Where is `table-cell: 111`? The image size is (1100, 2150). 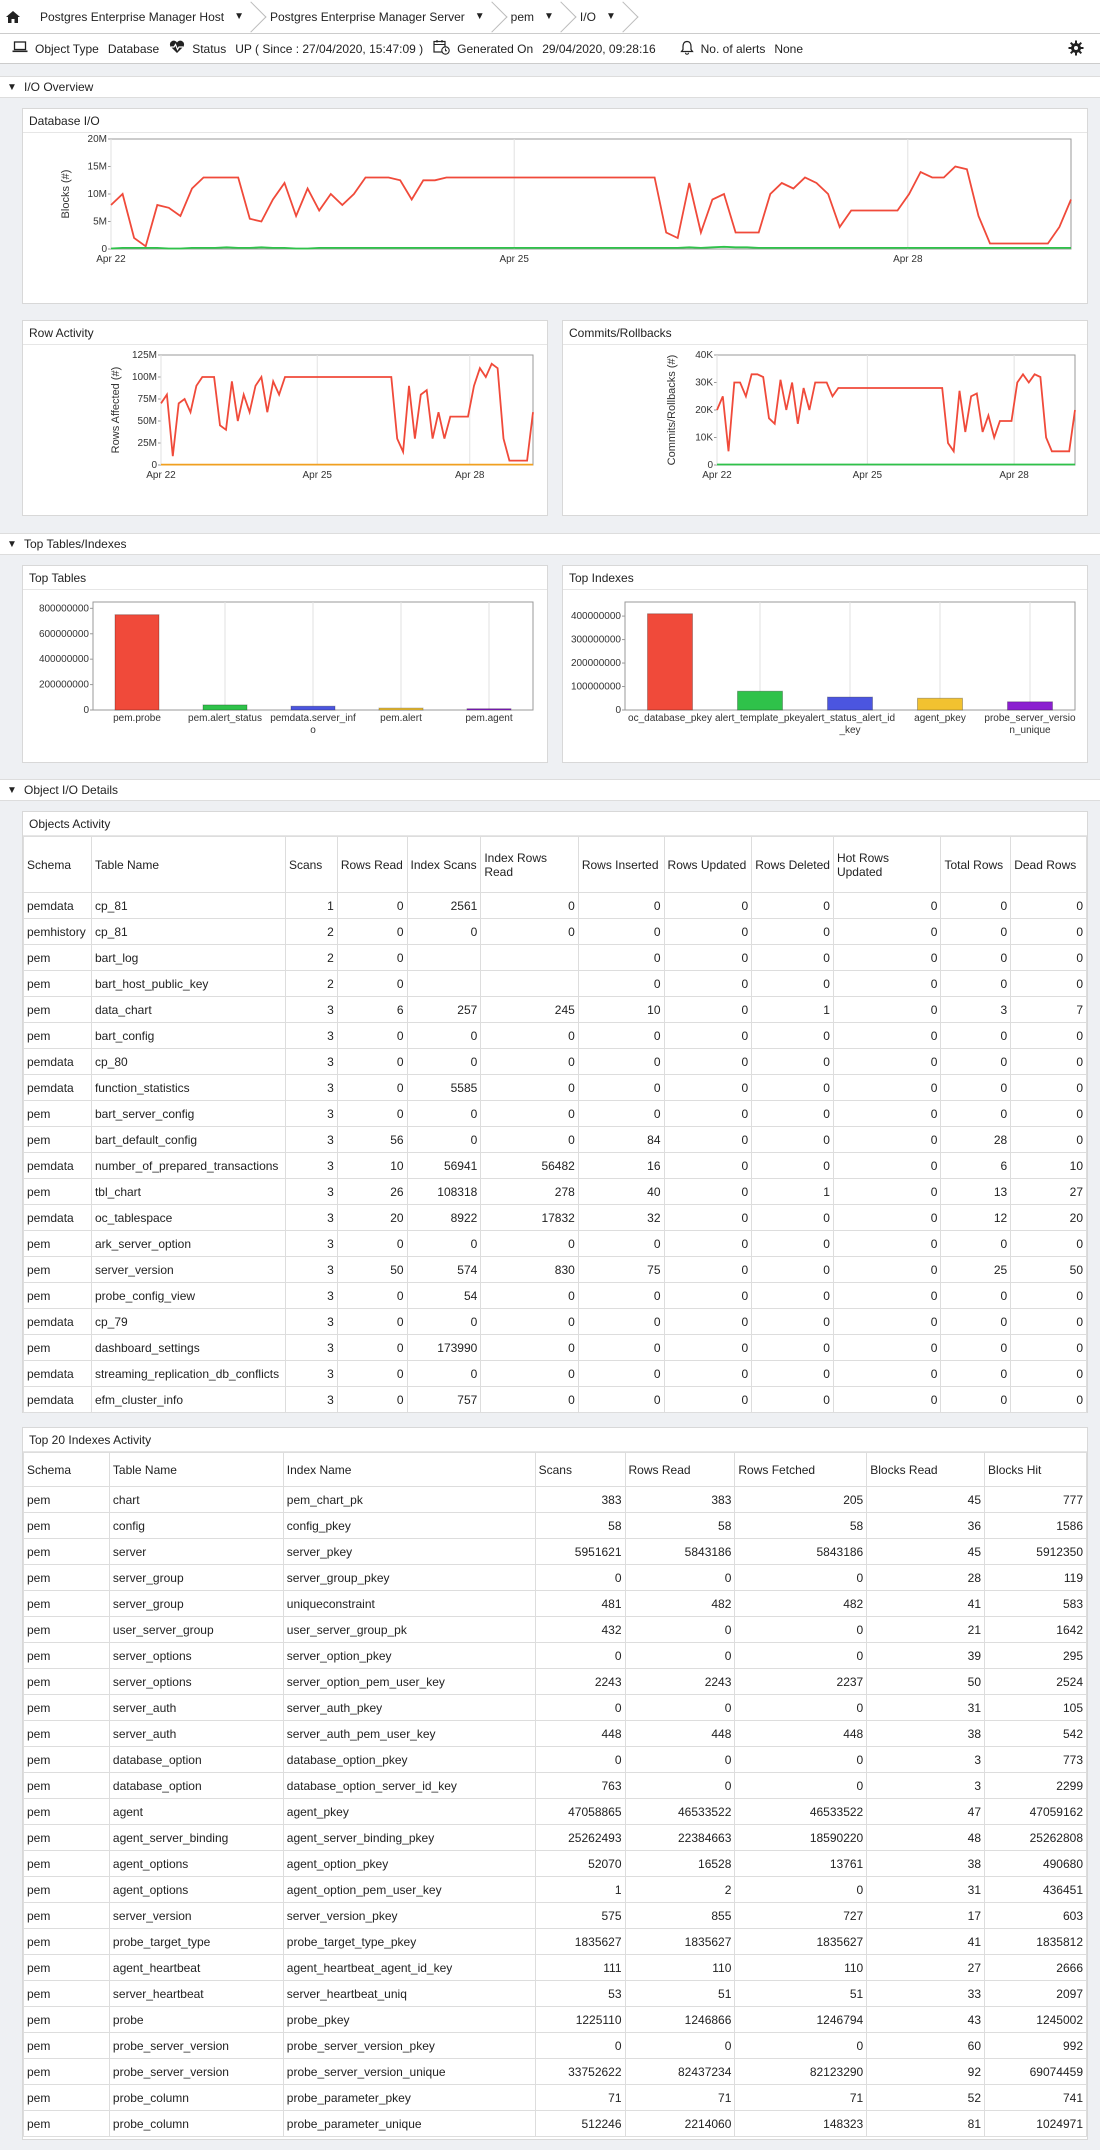
table-cell: 111 is located at coordinates (580, 1967).